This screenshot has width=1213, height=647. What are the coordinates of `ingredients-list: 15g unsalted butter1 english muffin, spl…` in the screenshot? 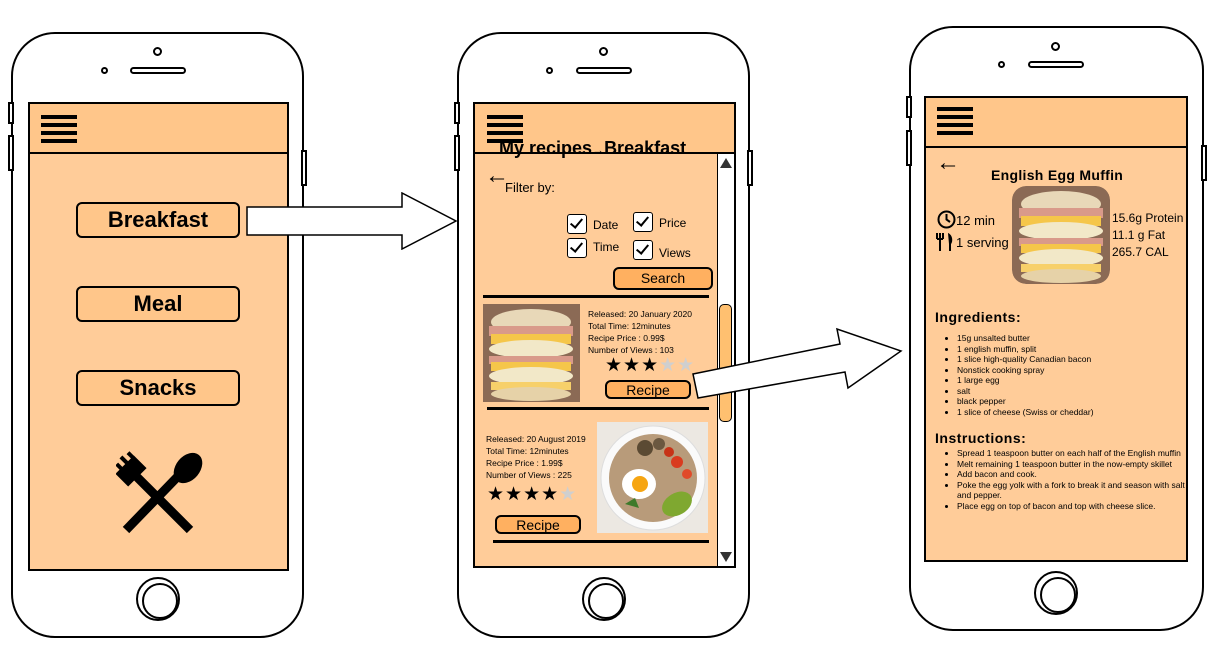 It's located at (1060, 375).